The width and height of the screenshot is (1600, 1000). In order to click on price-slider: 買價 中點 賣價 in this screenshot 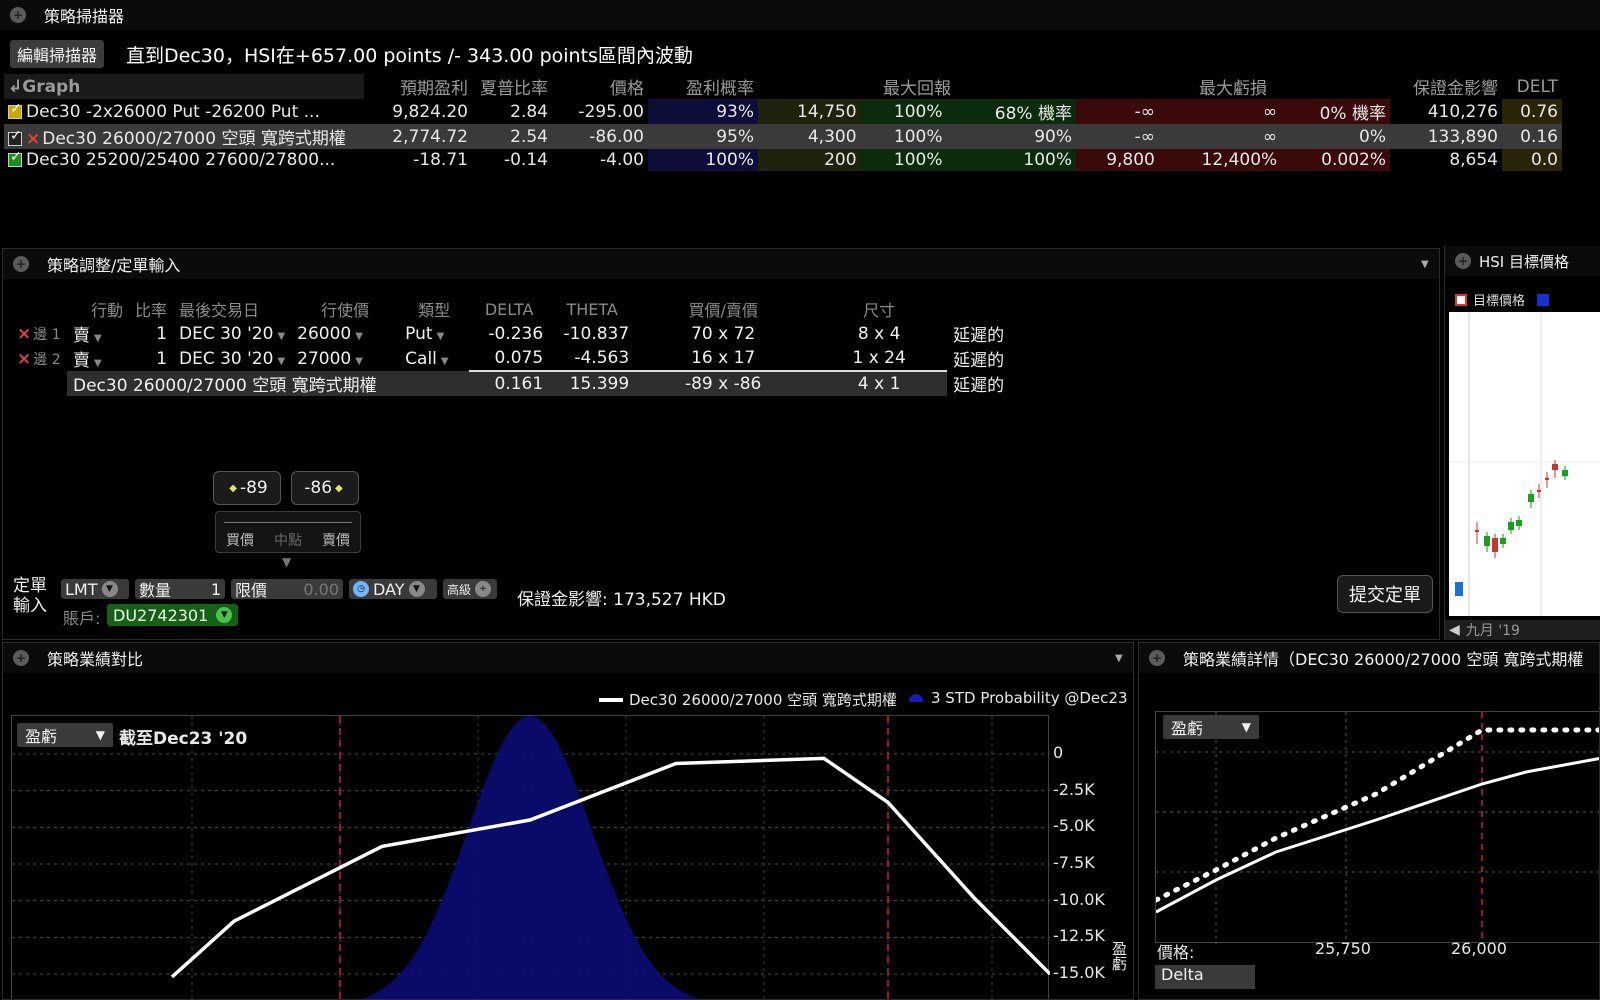, I will do `click(288, 532)`.